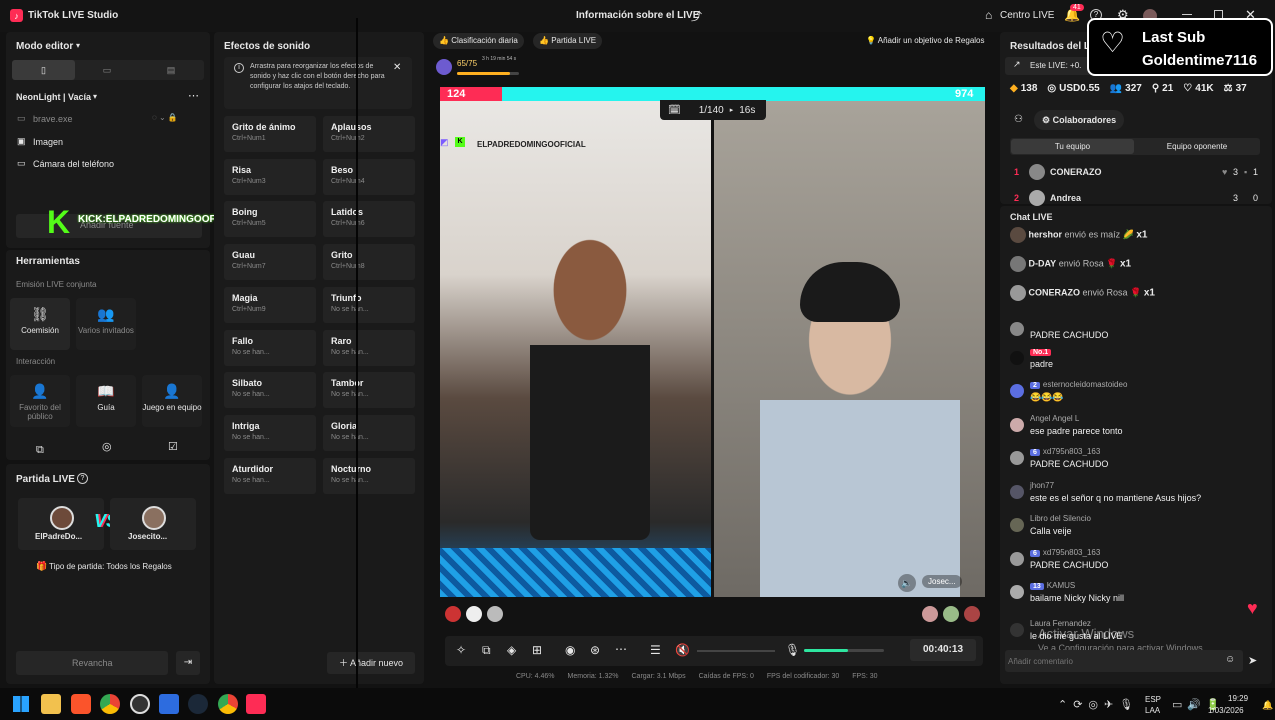 The height and width of the screenshot is (720, 1275). Describe the element at coordinates (188, 663) in the screenshot. I see `exit-icon: ⇥` at that location.